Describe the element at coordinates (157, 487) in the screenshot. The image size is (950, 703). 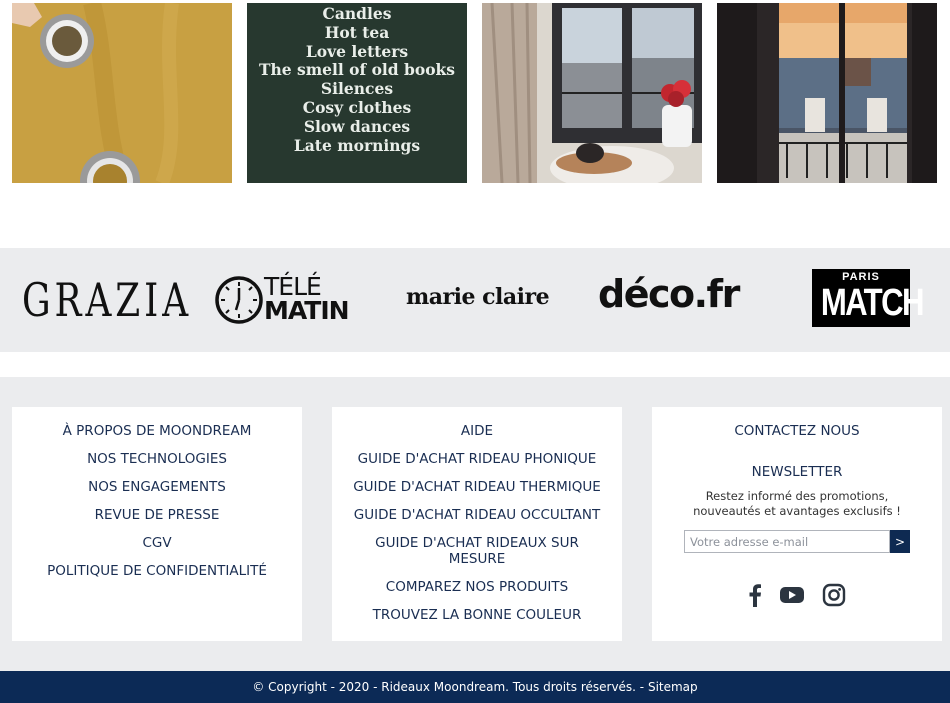
I see `footer-link-engagements: NOS ENGAGEMENTS` at that location.